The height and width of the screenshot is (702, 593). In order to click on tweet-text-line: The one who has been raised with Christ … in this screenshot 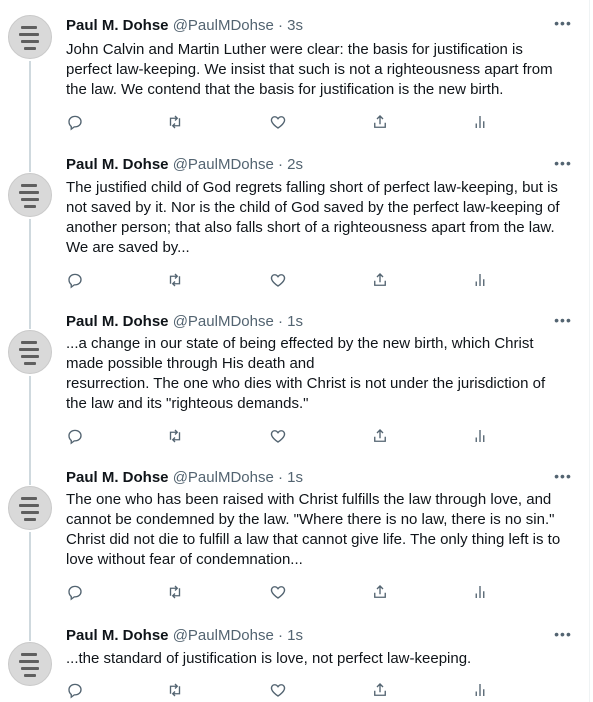, I will do `click(309, 499)`.